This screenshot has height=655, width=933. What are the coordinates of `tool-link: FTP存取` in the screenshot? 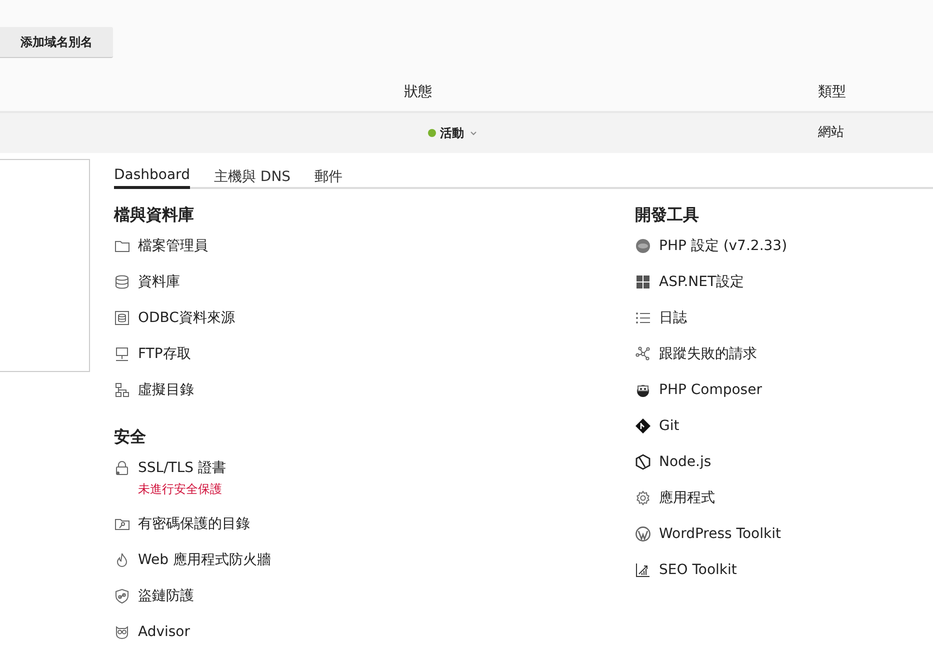 It's located at (164, 354).